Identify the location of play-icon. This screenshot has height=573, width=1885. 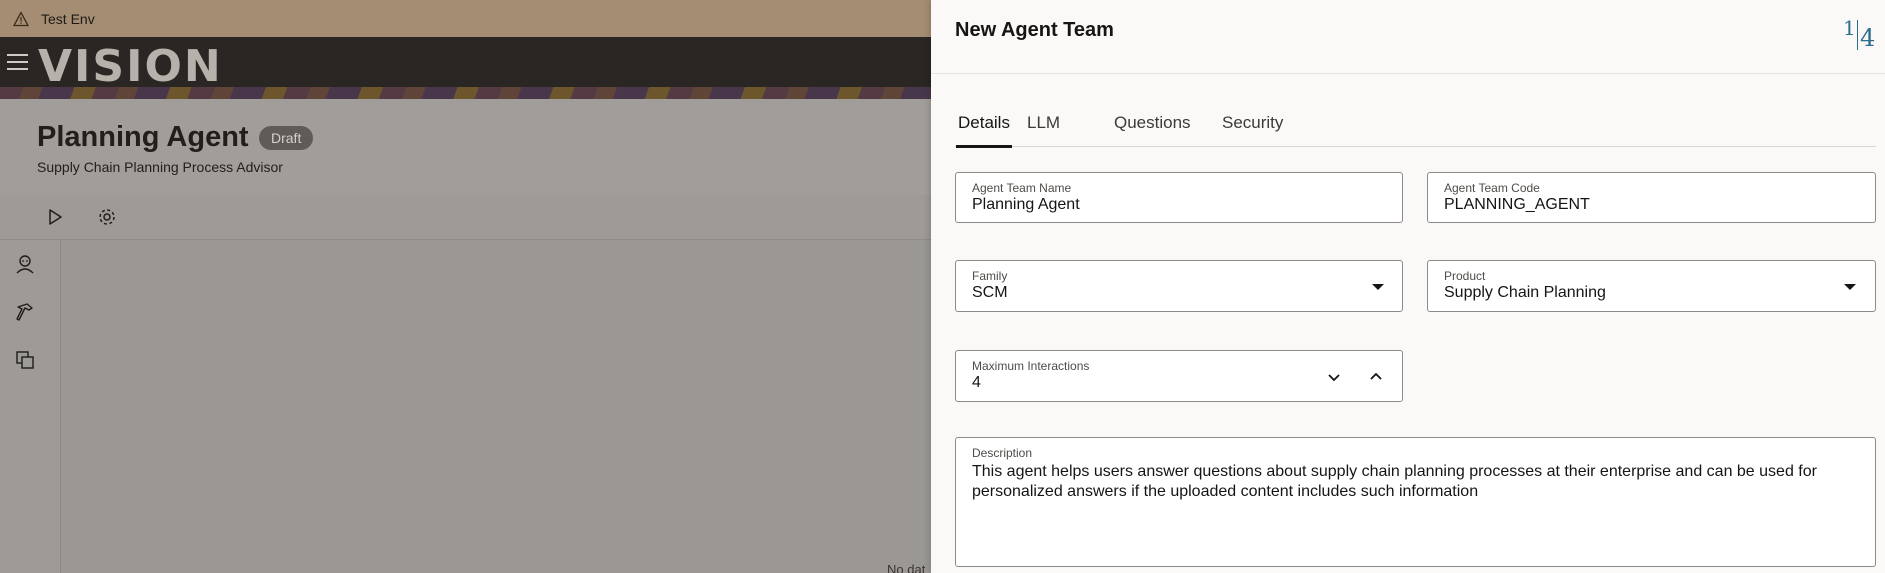
(55, 217).